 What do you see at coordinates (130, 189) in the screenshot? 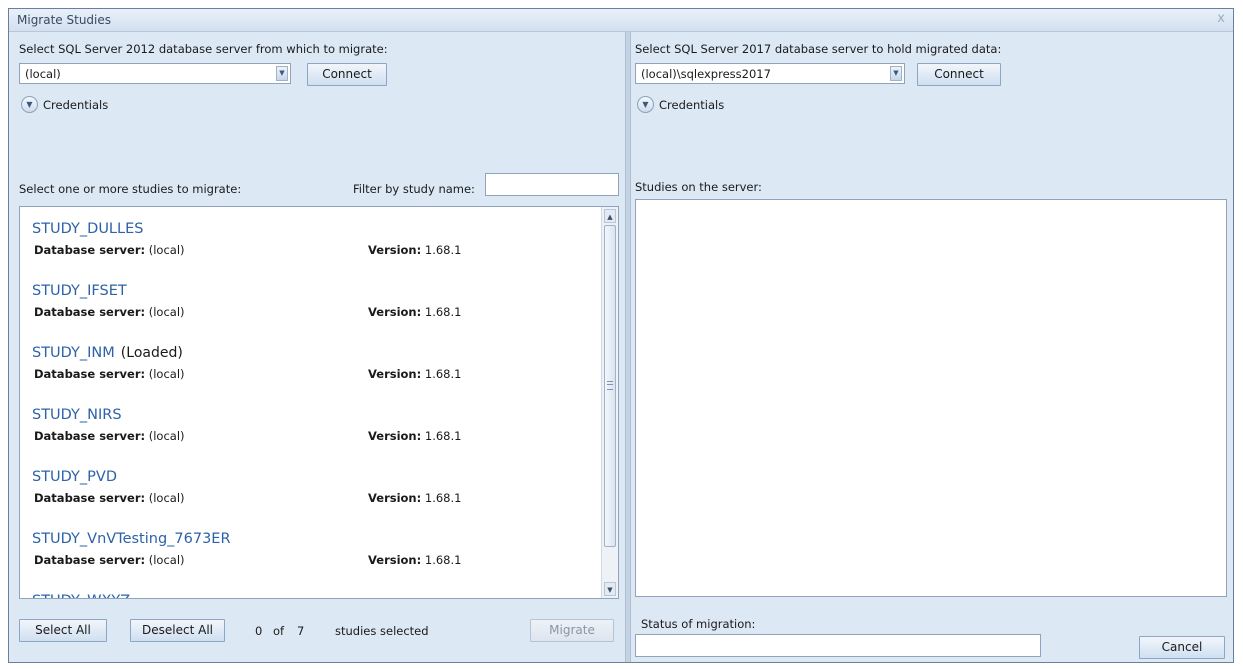
I see `studies-to-migrate-label: Select one or more studies to migrate:` at bounding box center [130, 189].